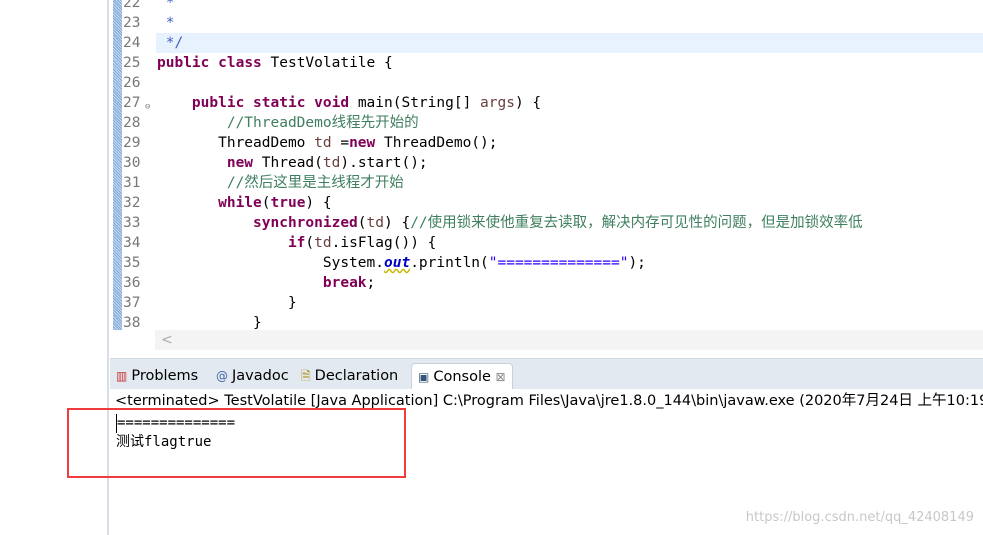  What do you see at coordinates (252, 376) in the screenshot?
I see `tab-javadoc: @ Javadoc` at bounding box center [252, 376].